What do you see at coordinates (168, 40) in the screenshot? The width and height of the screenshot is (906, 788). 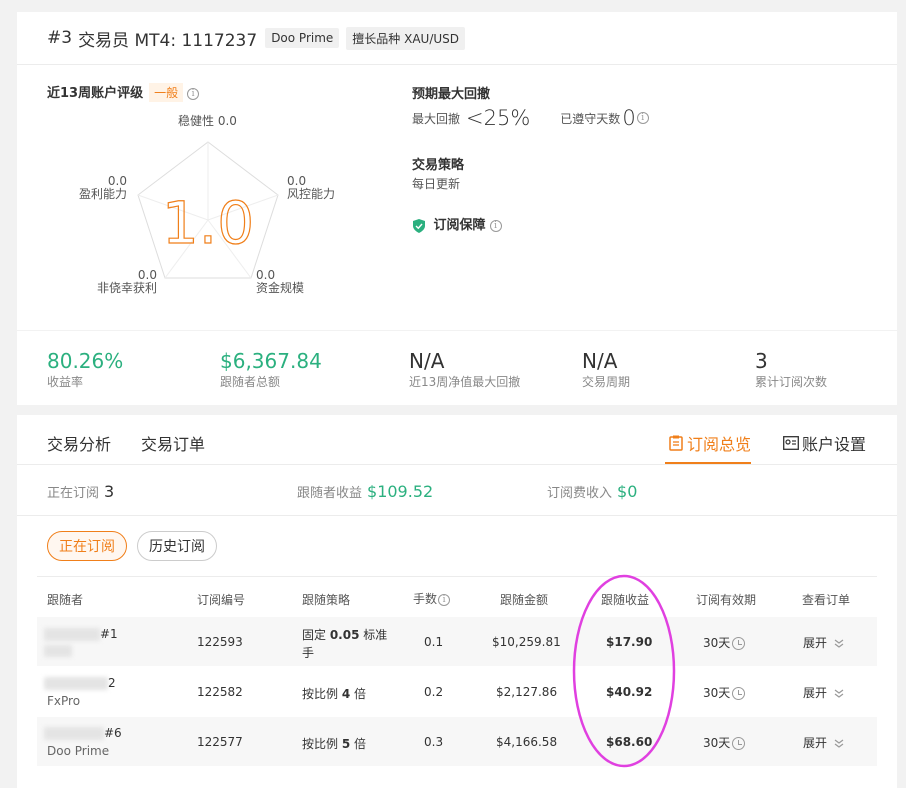 I see `trader-title: 交易员 MT4: 1117237` at bounding box center [168, 40].